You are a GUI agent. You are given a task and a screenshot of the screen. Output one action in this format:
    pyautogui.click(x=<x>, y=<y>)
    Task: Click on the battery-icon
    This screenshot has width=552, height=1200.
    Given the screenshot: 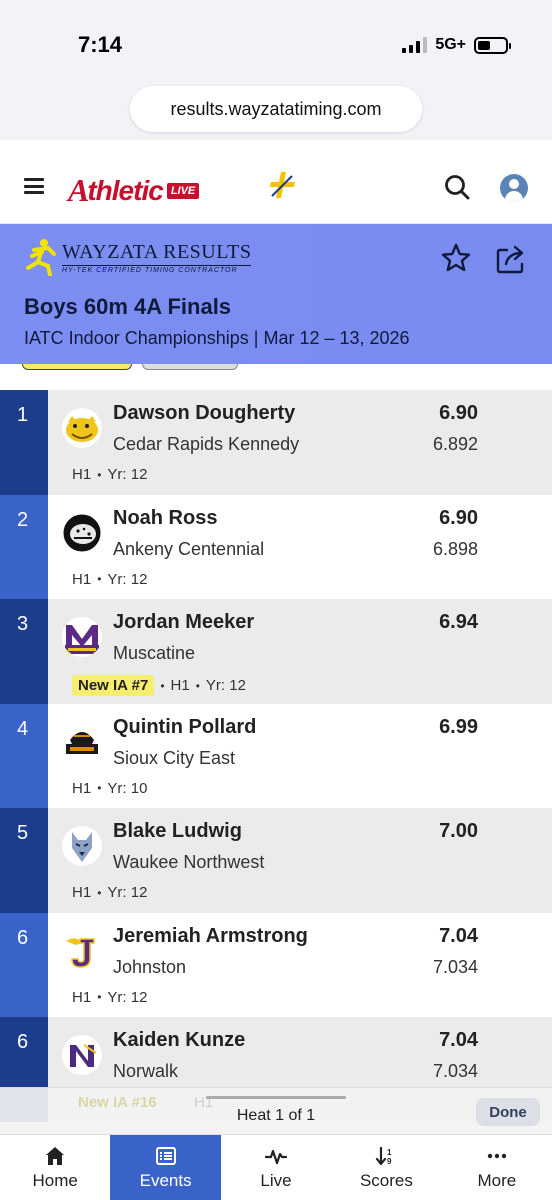 What is the action you would take?
    pyautogui.click(x=492, y=45)
    